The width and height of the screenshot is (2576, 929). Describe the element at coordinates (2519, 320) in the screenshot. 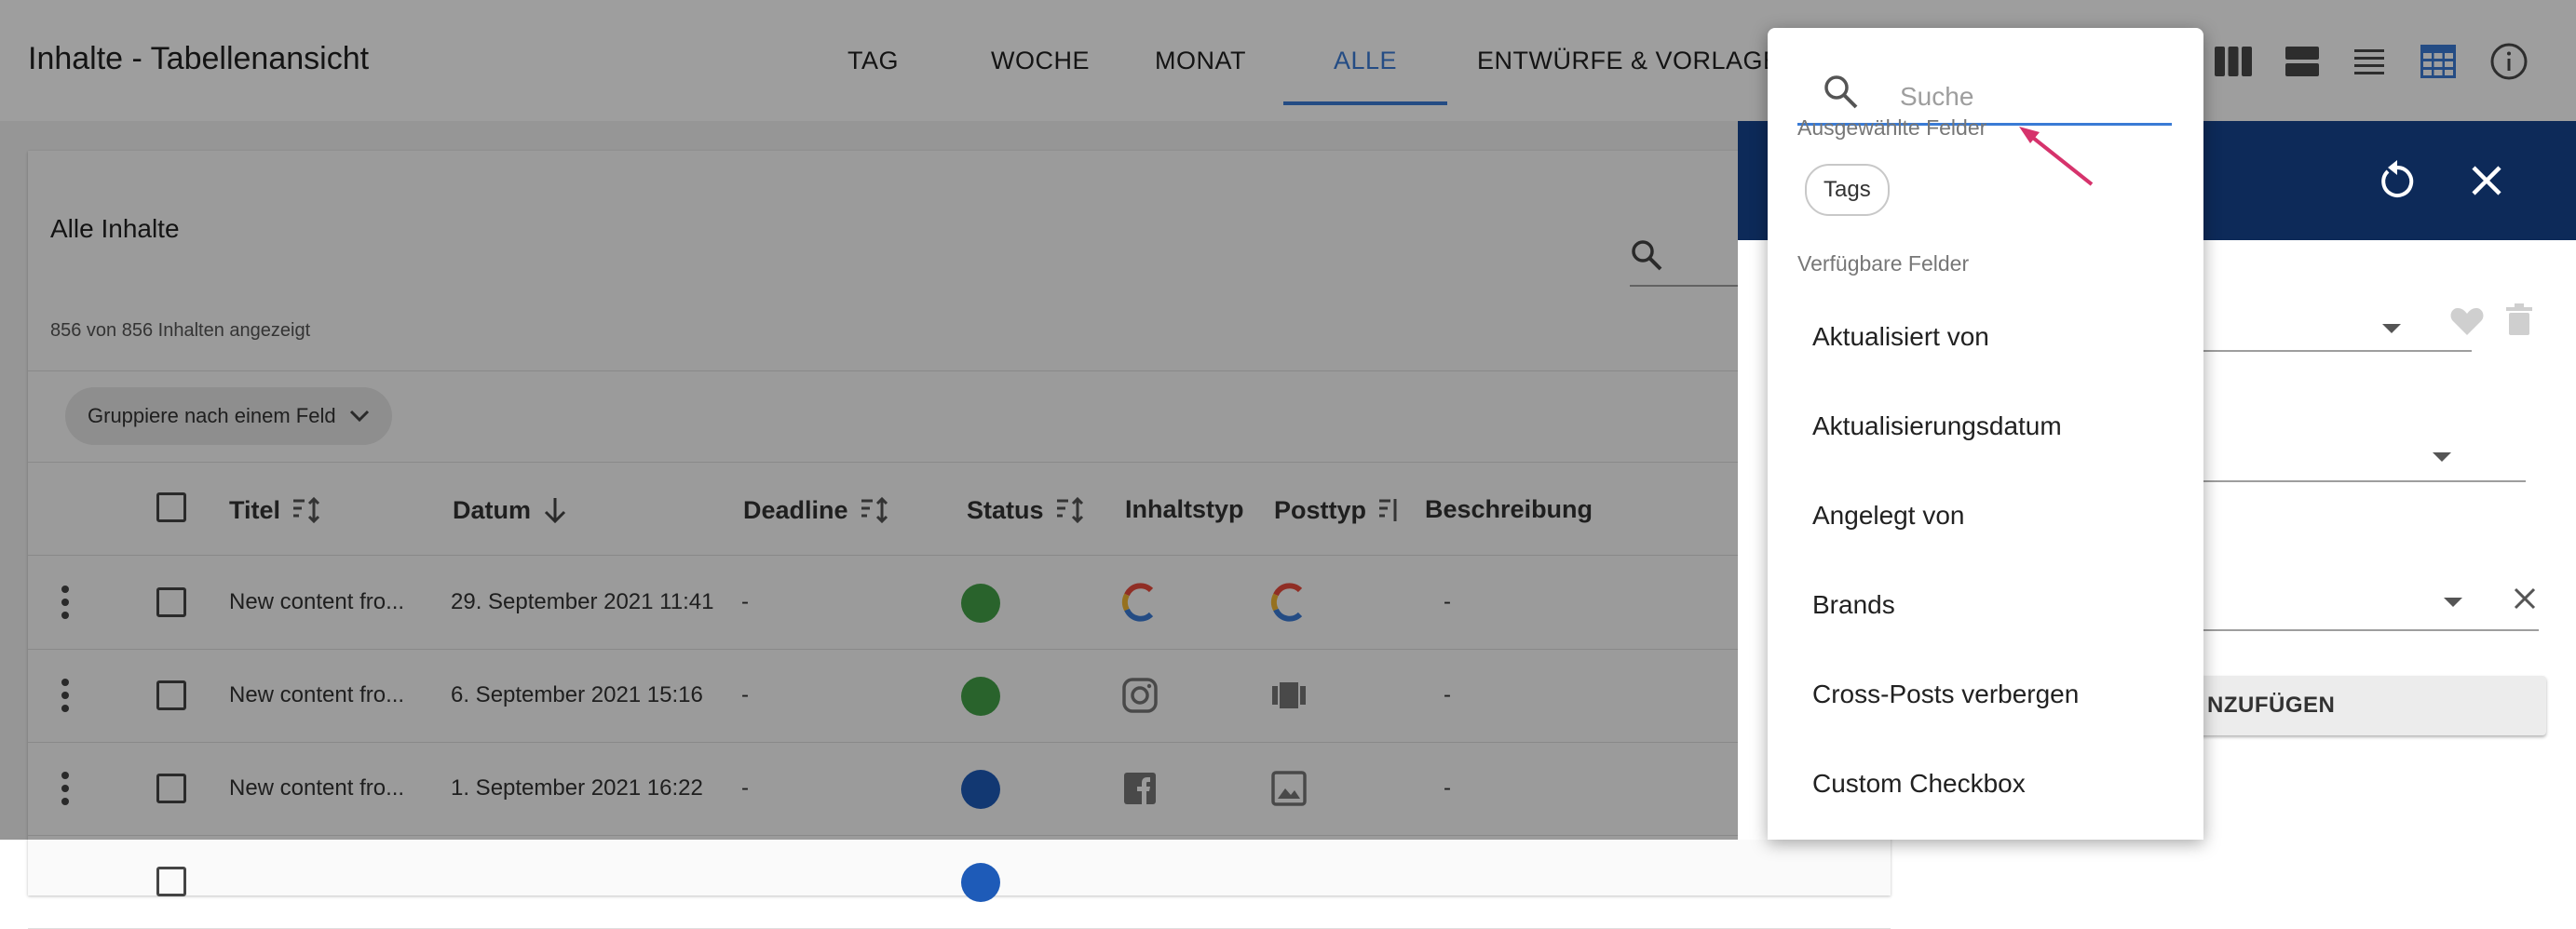

I see `delete-icon` at that location.